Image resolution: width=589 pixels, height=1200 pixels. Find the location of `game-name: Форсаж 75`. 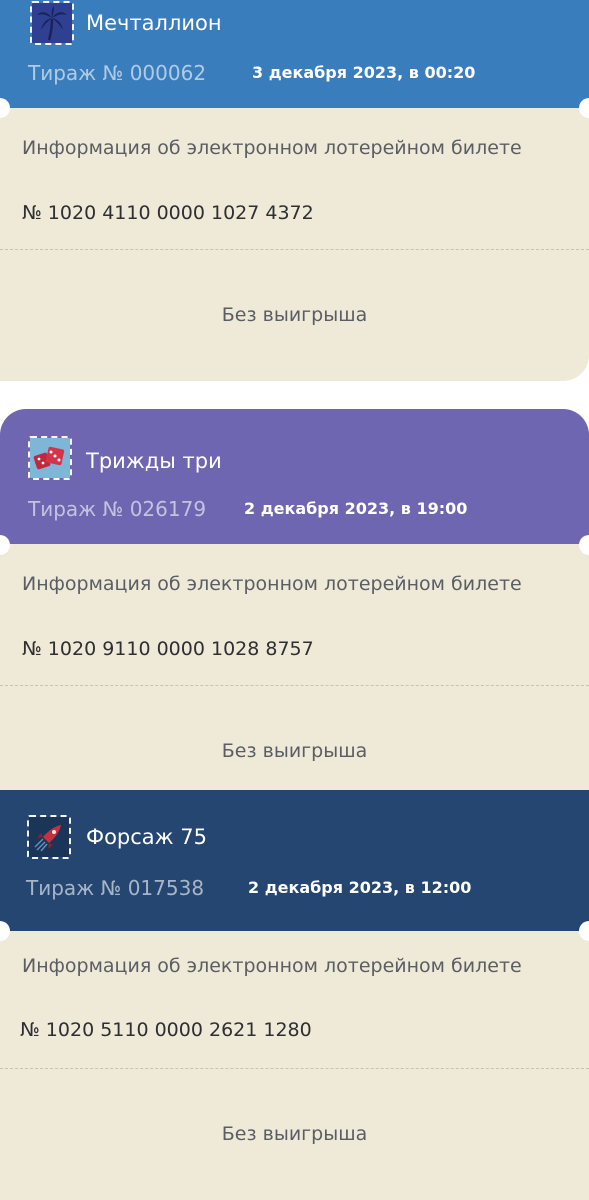

game-name: Форсаж 75 is located at coordinates (146, 837).